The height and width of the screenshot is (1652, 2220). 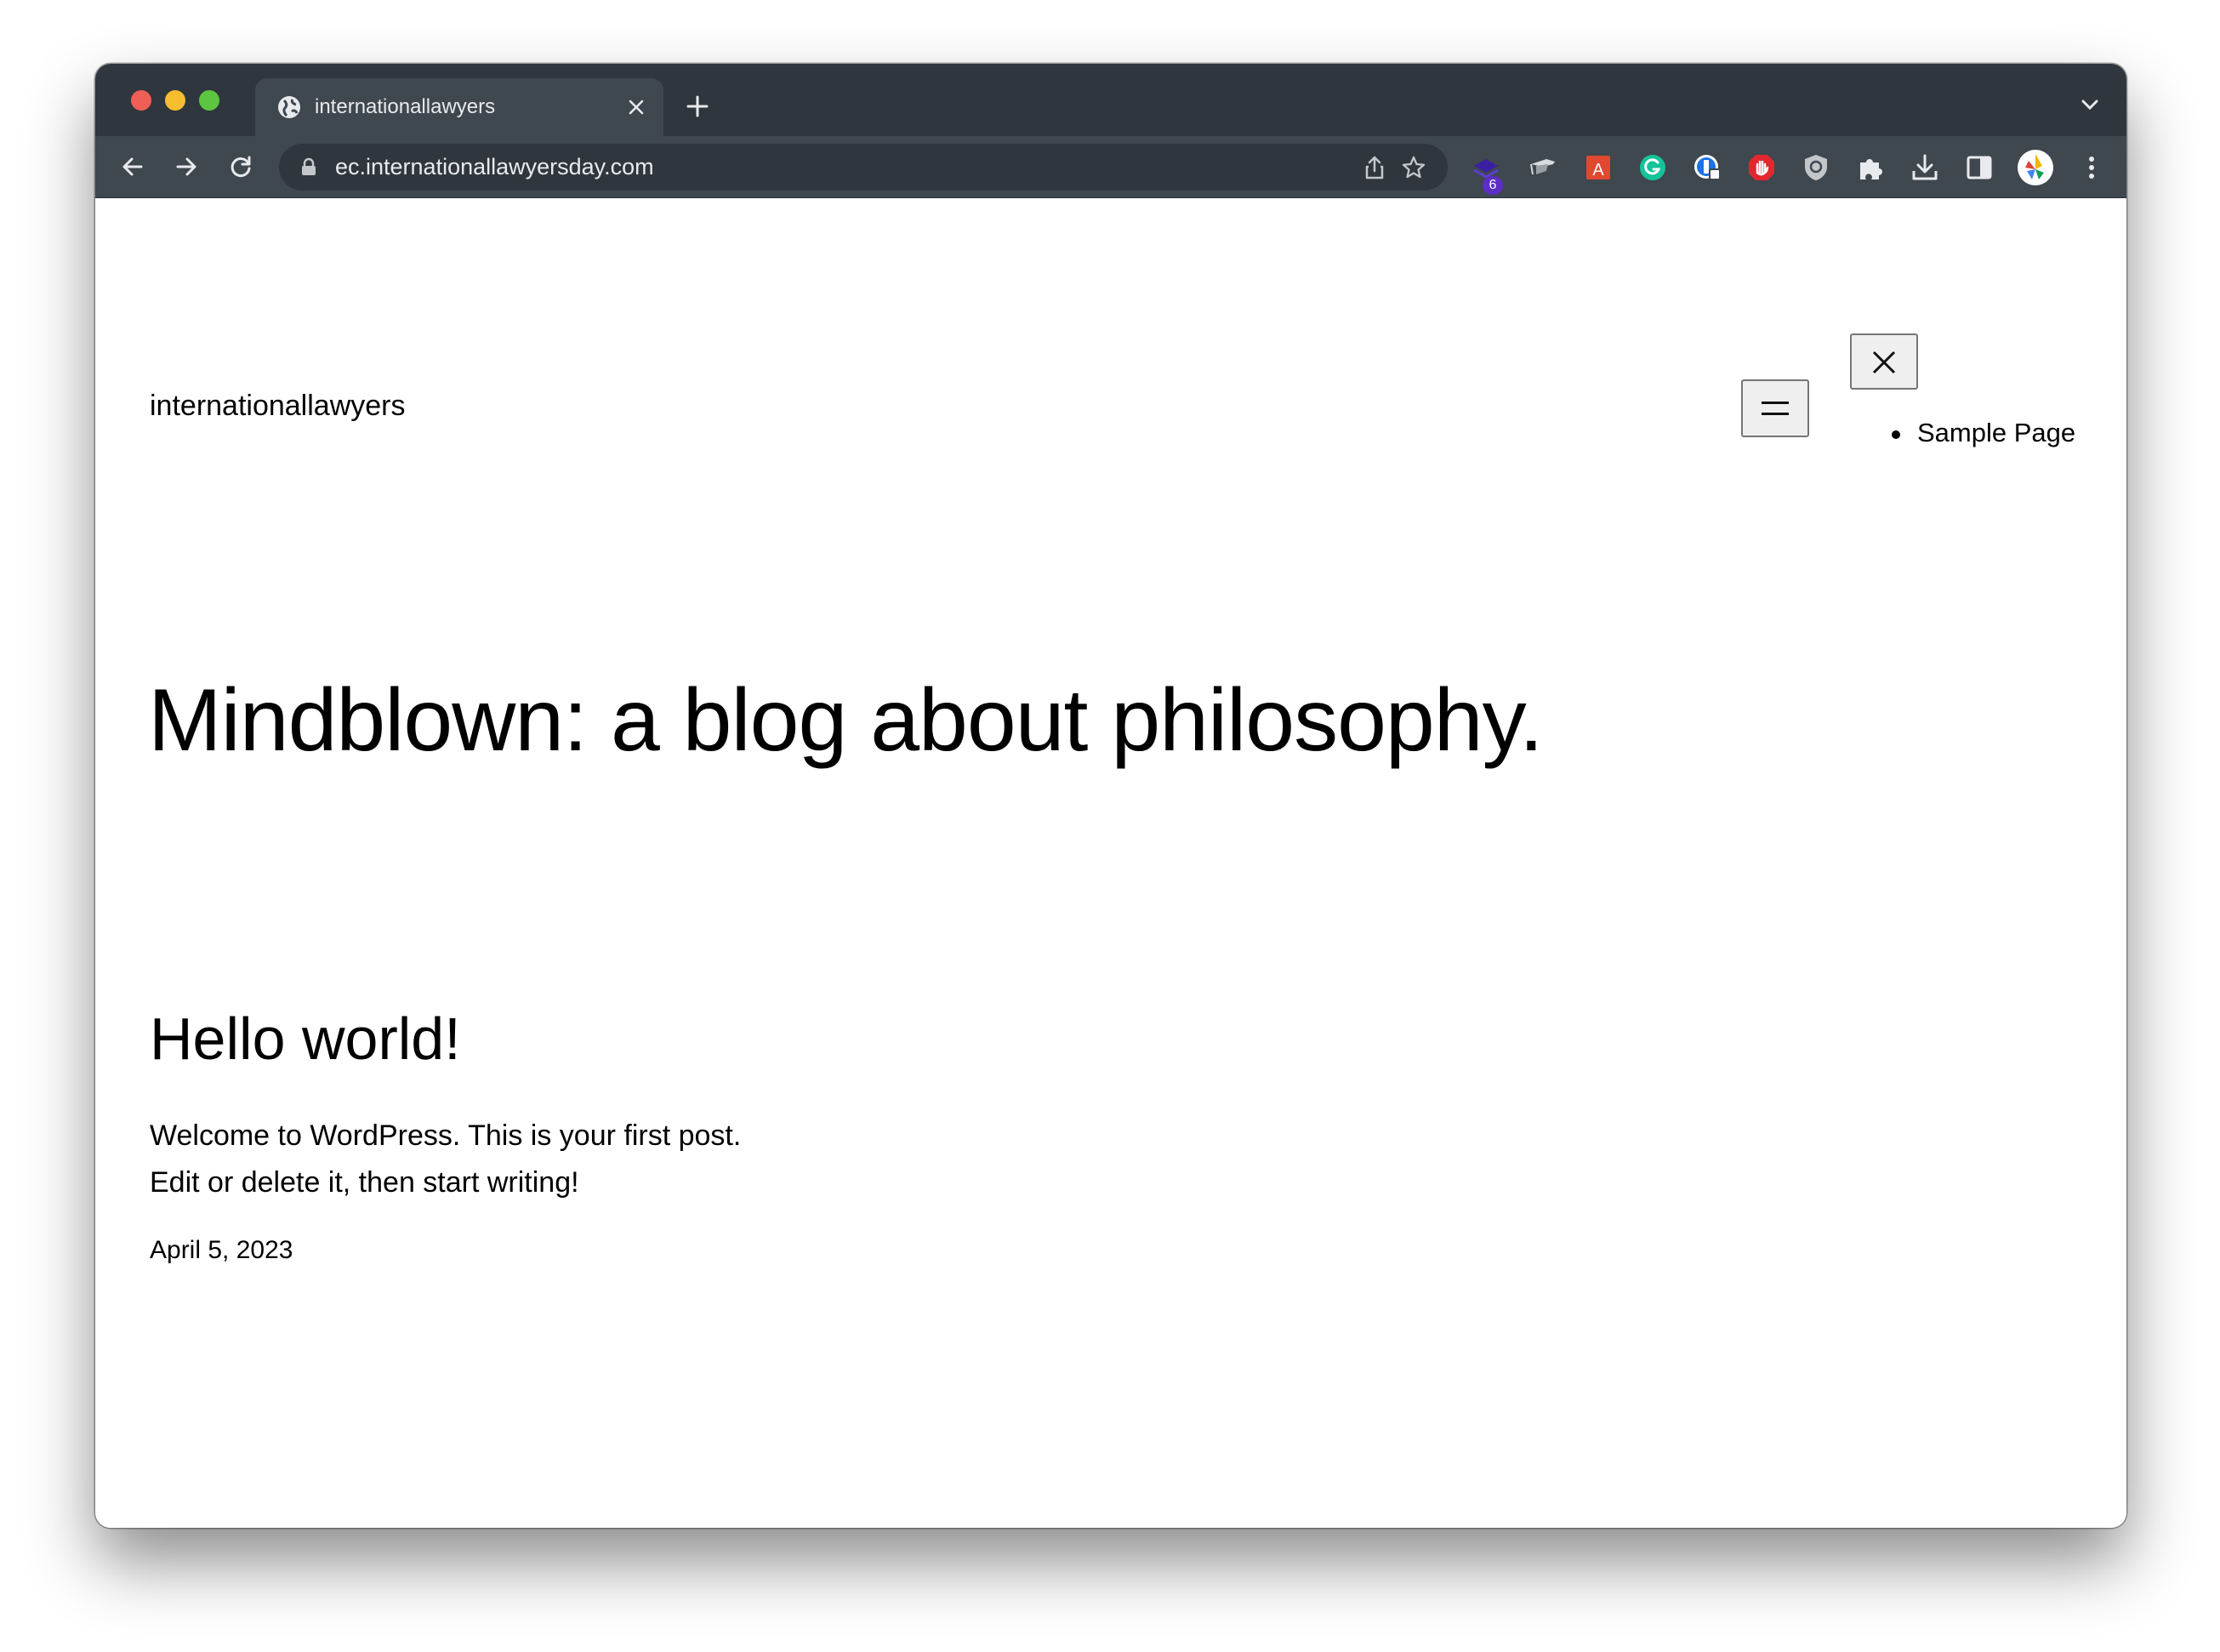 I want to click on navigation-menu: Sample Page, so click(x=1983, y=433).